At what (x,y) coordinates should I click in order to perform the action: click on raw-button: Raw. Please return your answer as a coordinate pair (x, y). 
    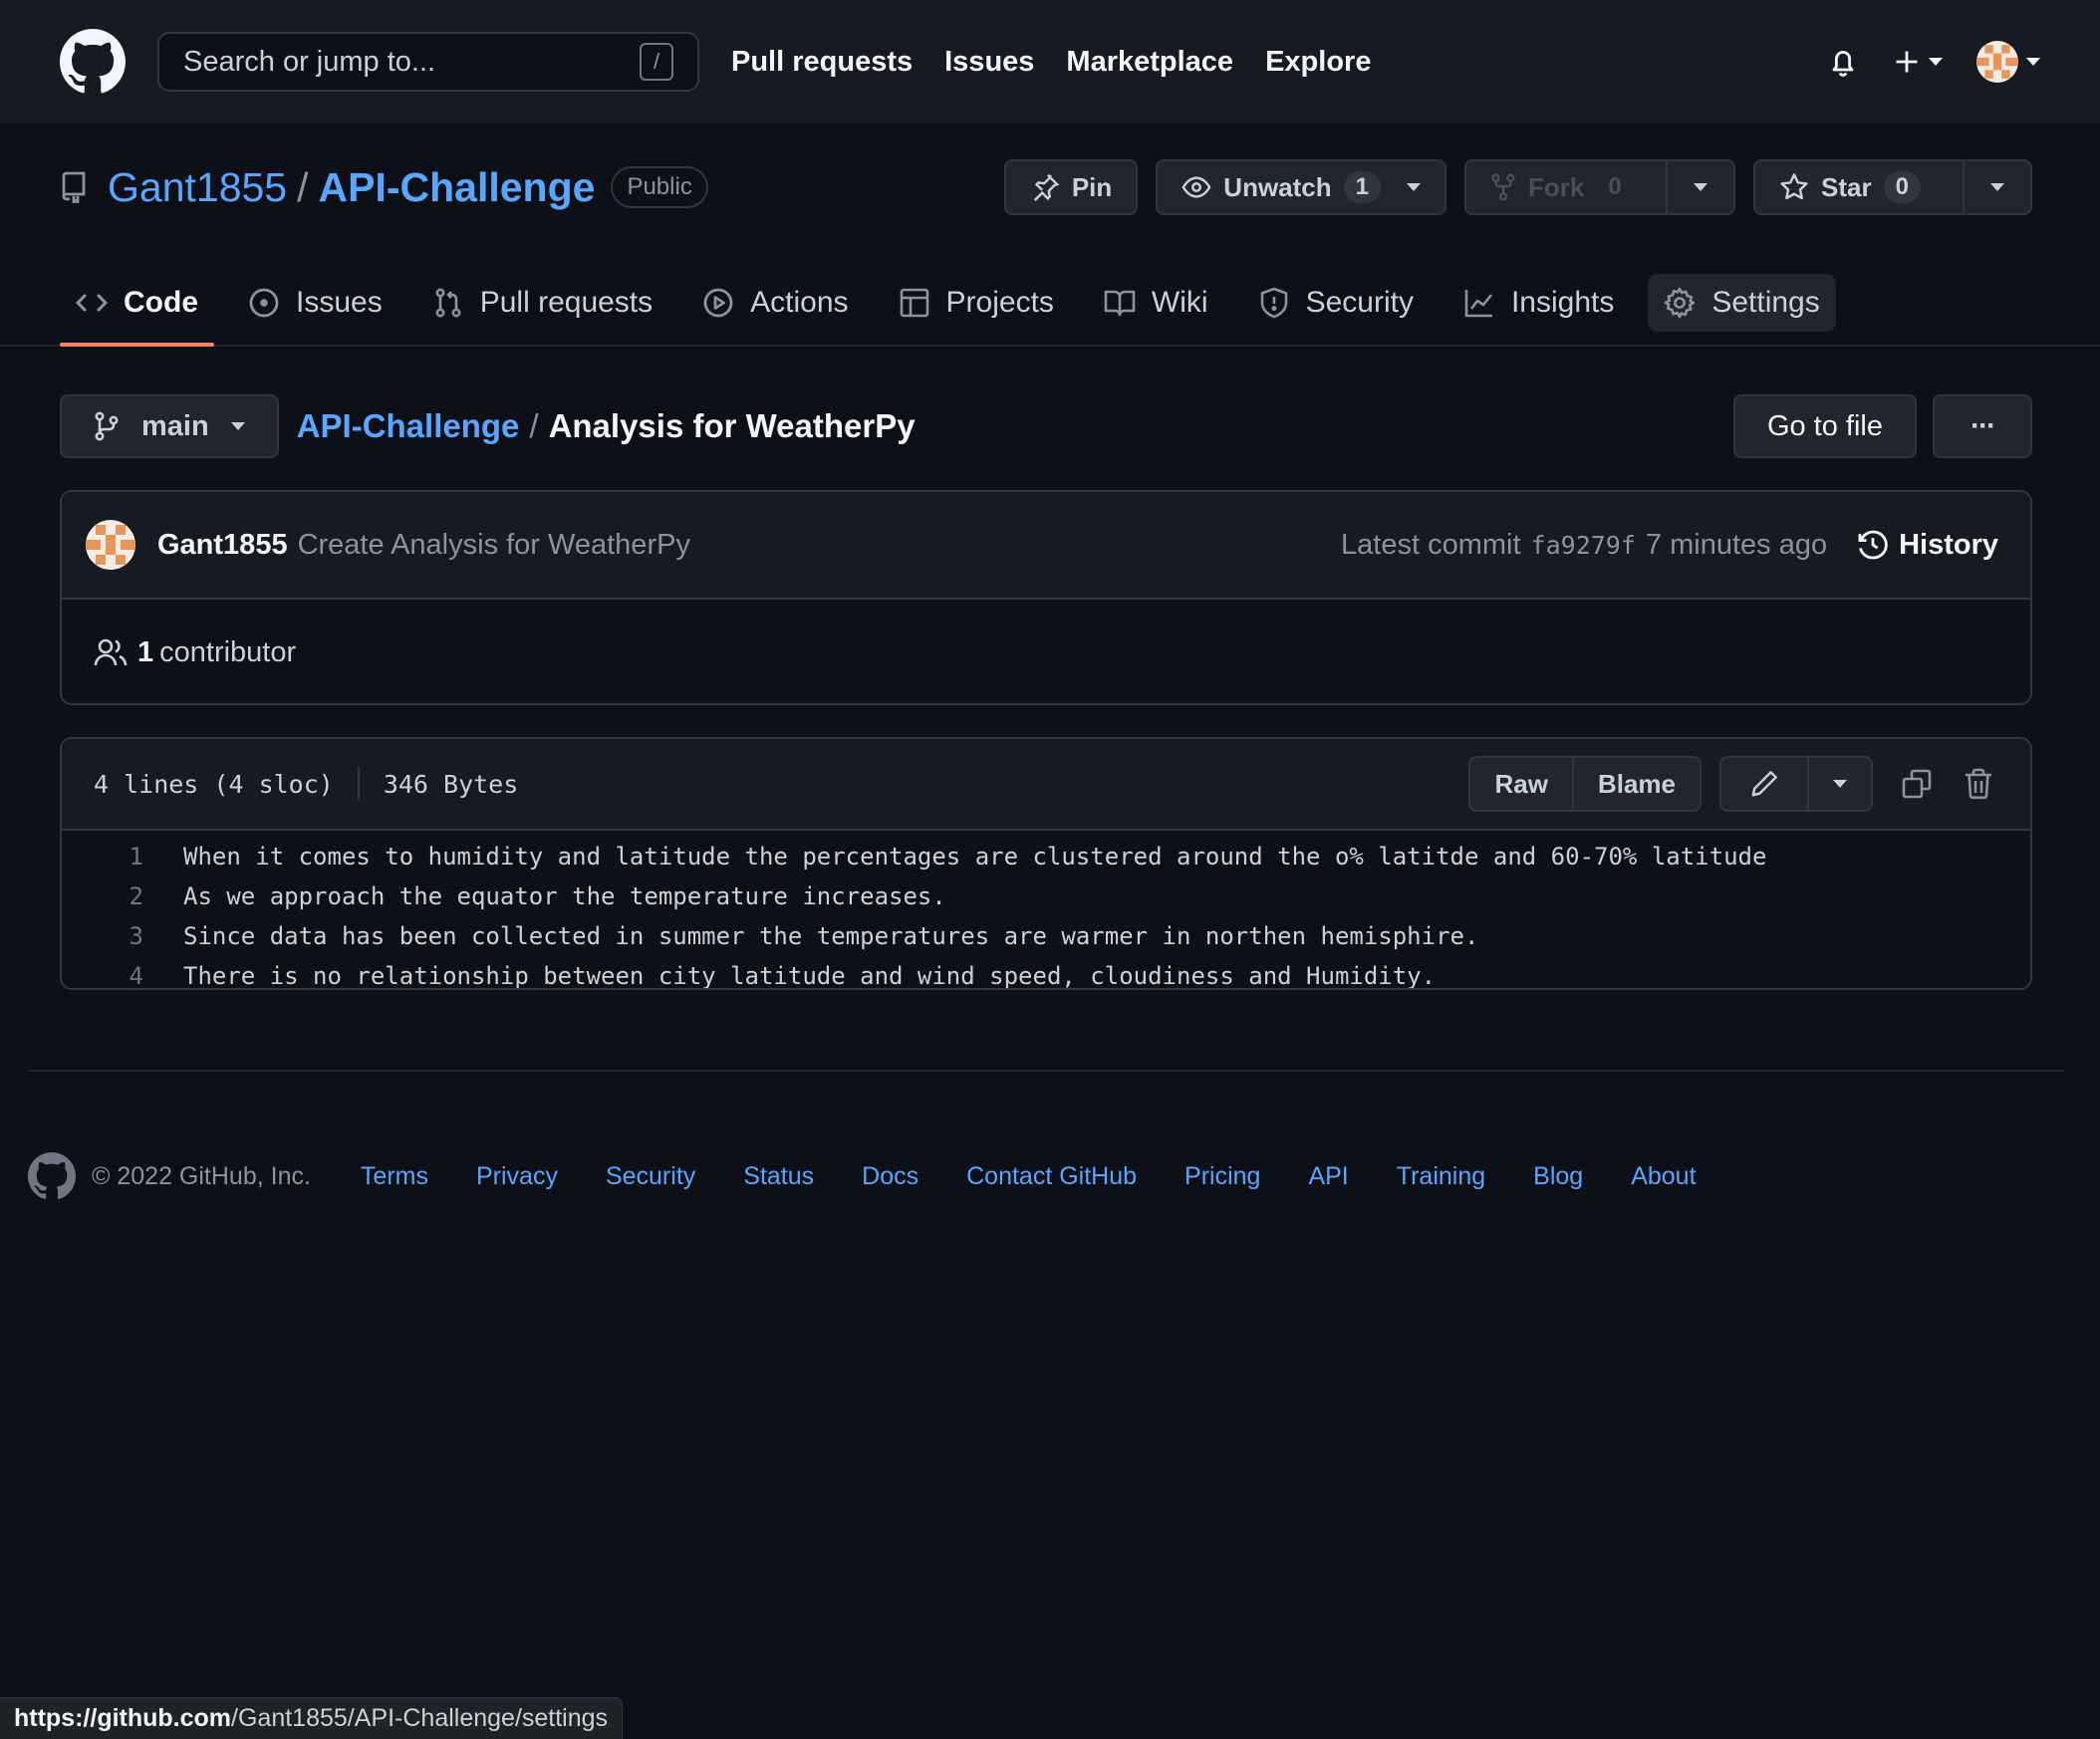
    Looking at the image, I should click on (1520, 784).